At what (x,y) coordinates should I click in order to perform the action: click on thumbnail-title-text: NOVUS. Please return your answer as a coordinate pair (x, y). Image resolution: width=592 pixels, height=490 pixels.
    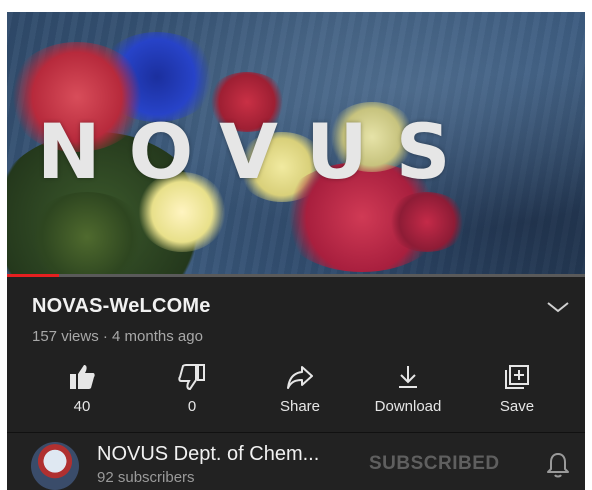
    Looking at the image, I should click on (258, 151).